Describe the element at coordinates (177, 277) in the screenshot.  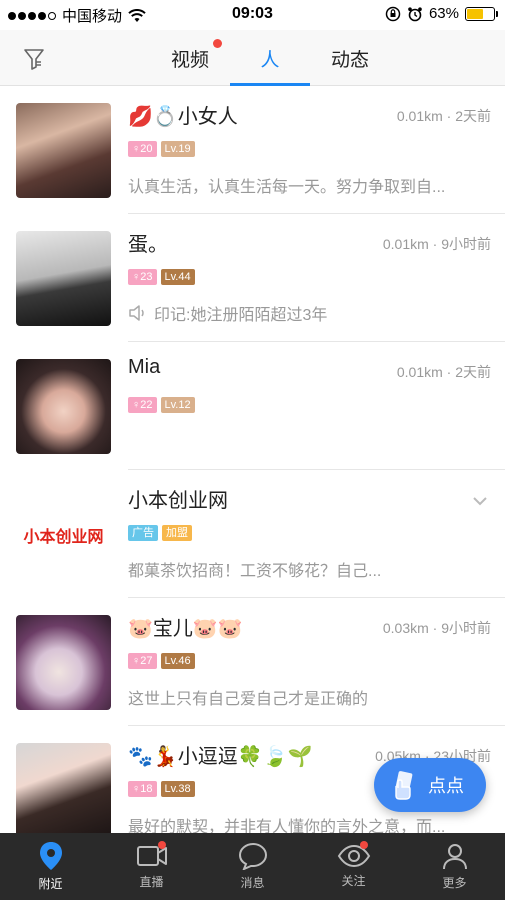
I see `level-badge: Lv.44` at that location.